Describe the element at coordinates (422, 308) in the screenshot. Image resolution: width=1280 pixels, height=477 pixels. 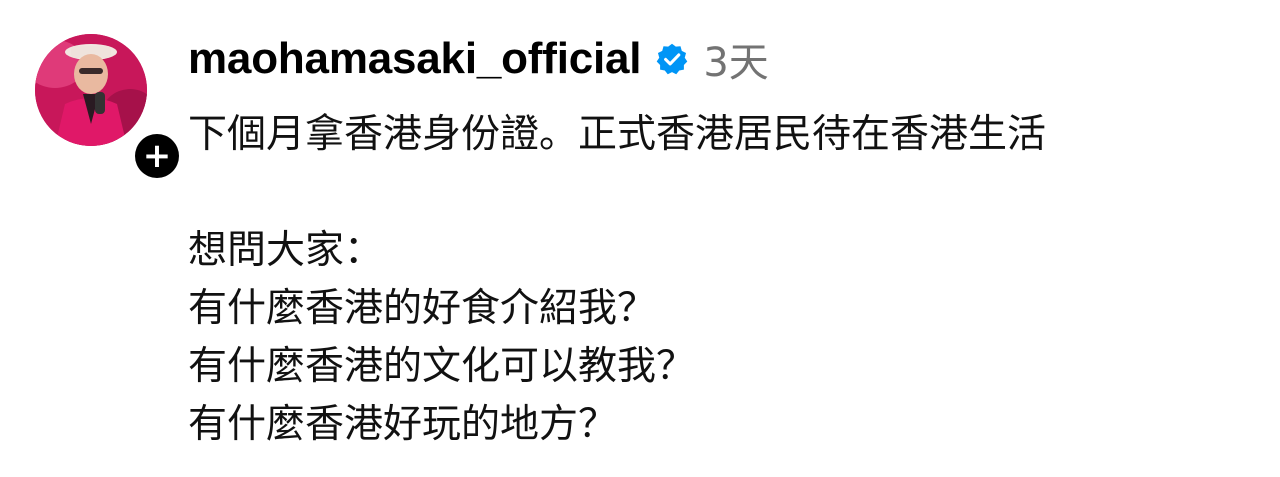
I see `caption-line: 有什麼香港的好食介紹我？` at that location.